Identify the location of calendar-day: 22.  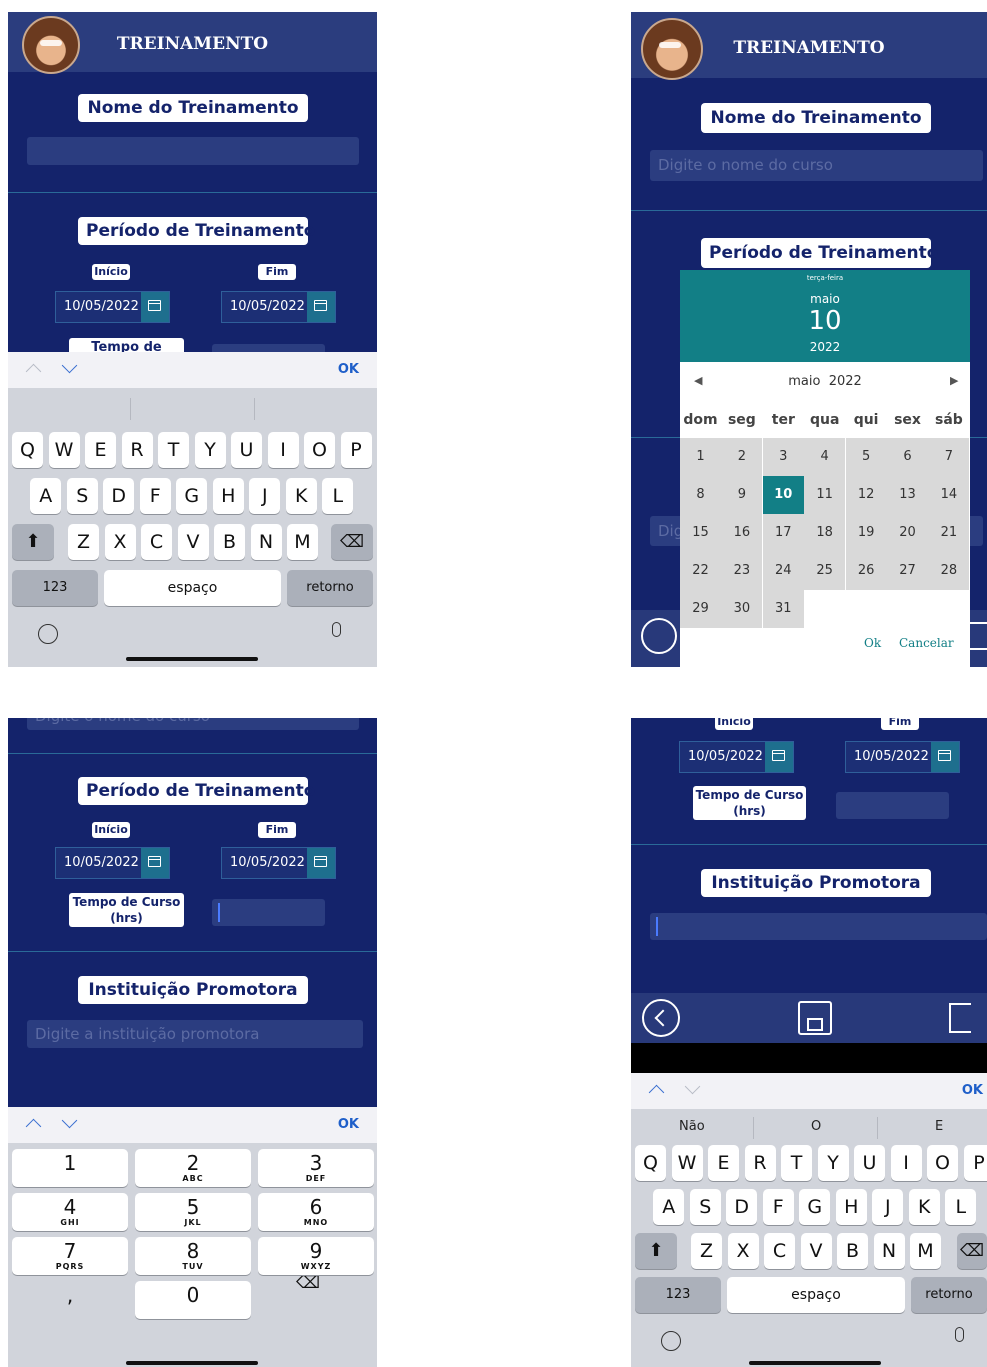
(700, 571).